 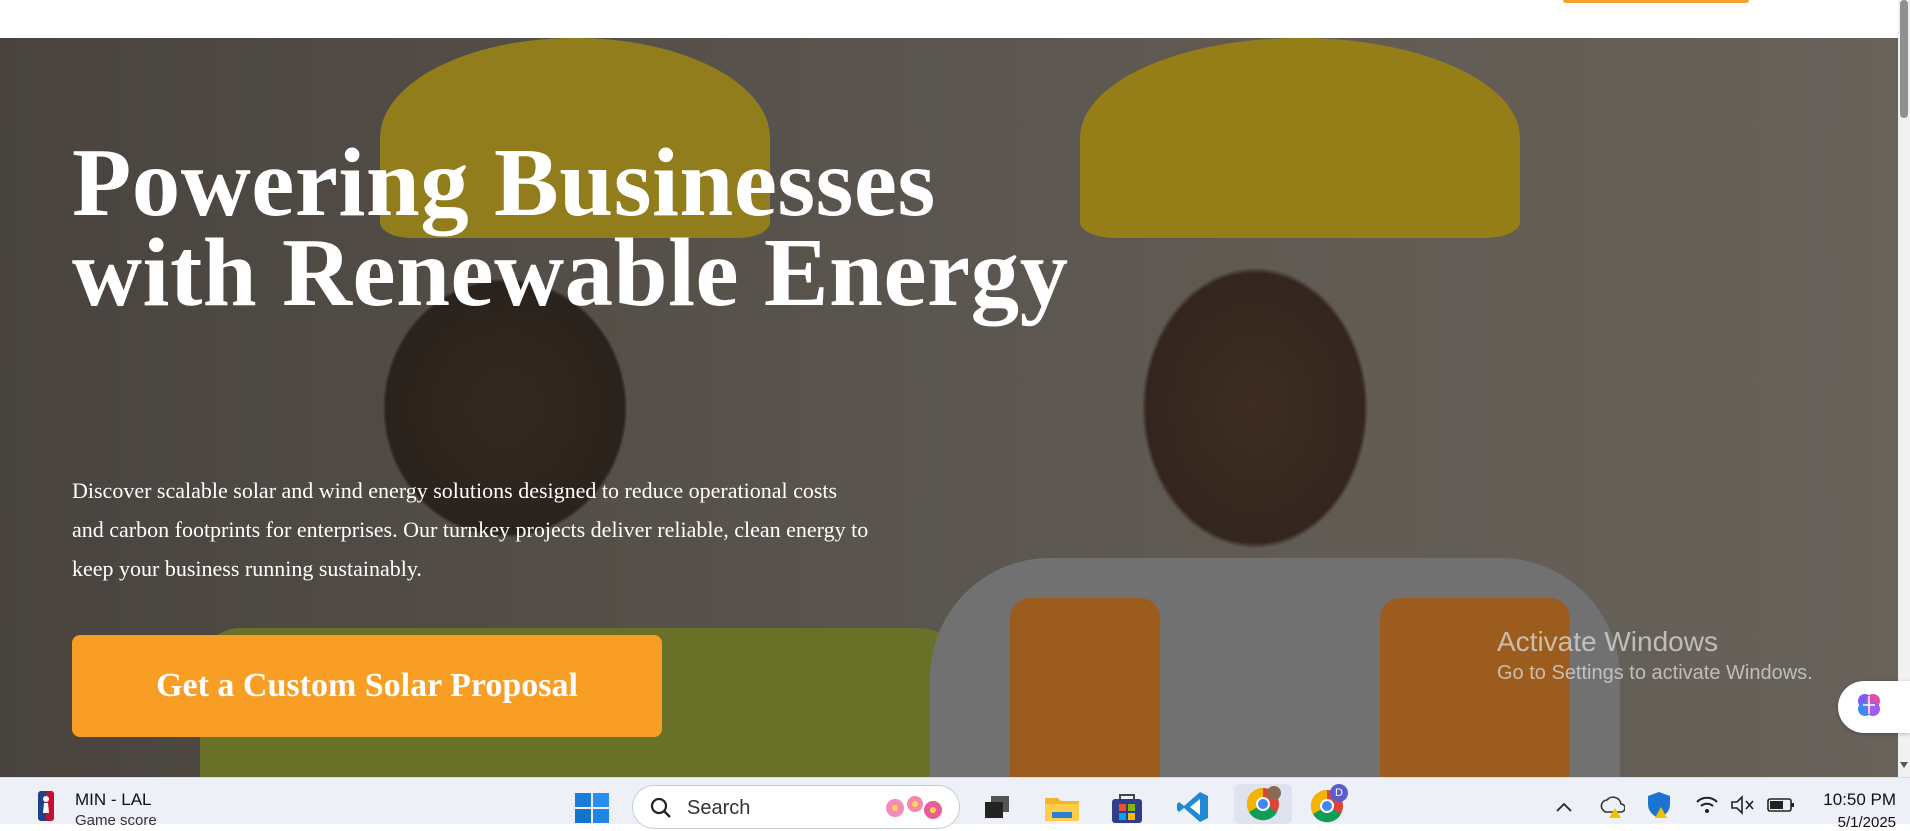 What do you see at coordinates (1062, 807) in the screenshot?
I see `file-explorer-icon` at bounding box center [1062, 807].